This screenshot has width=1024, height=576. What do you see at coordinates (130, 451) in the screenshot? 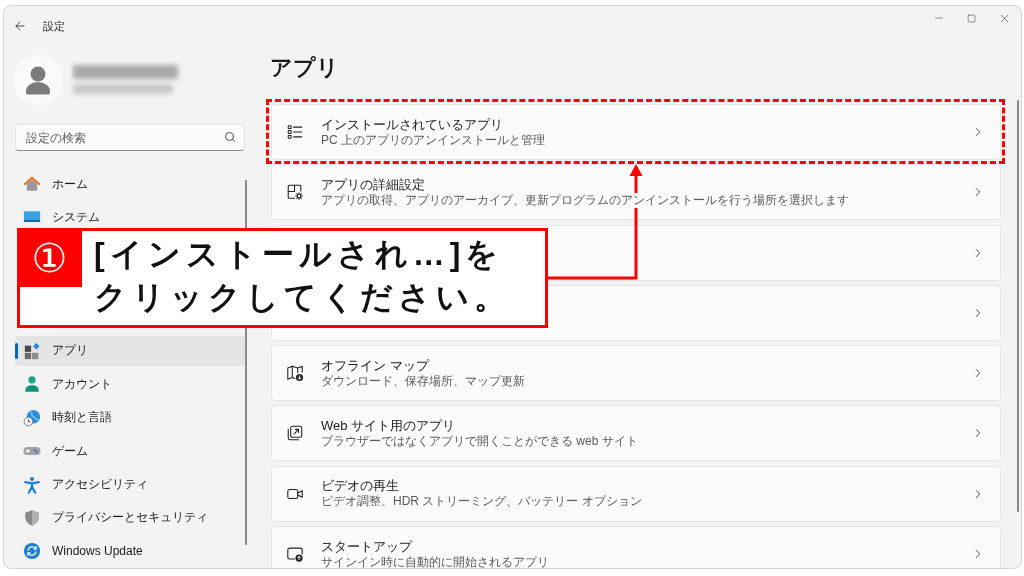
I see `sidebar-item: ゲーム` at bounding box center [130, 451].